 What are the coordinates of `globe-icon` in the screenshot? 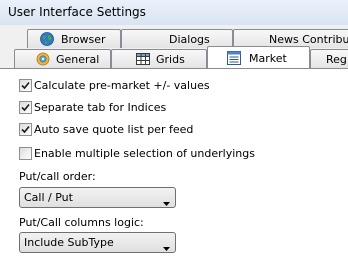 It's located at (47, 39).